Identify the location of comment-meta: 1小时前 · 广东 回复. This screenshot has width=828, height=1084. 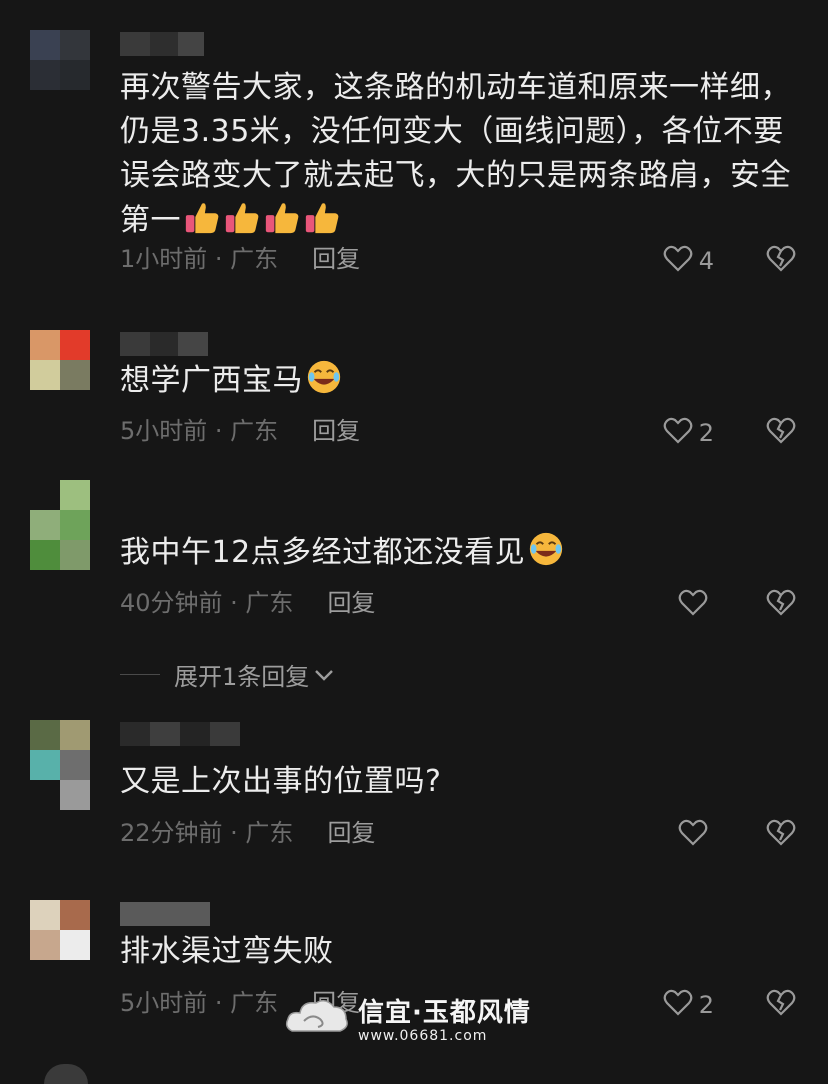
(240, 259).